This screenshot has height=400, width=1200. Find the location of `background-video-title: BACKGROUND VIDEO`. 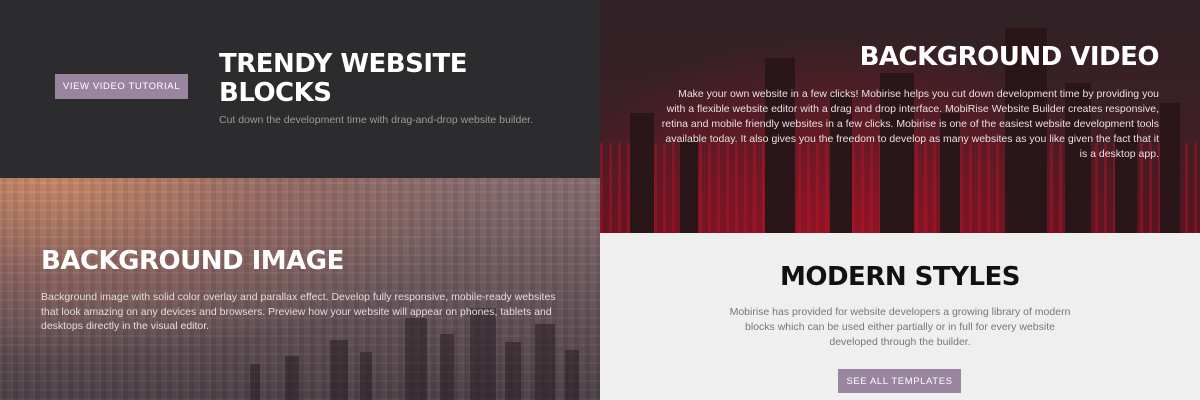

background-video-title: BACKGROUND VIDEO is located at coordinates (1009, 57).